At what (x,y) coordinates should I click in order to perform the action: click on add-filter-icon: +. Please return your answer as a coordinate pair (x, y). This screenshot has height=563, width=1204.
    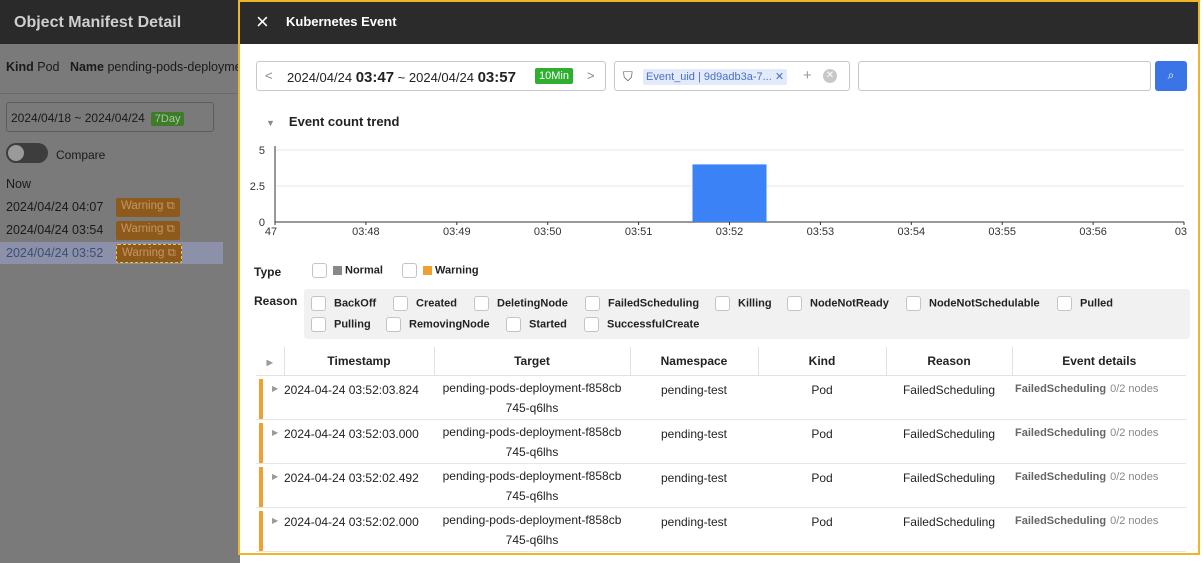
    Looking at the image, I should click on (807, 75).